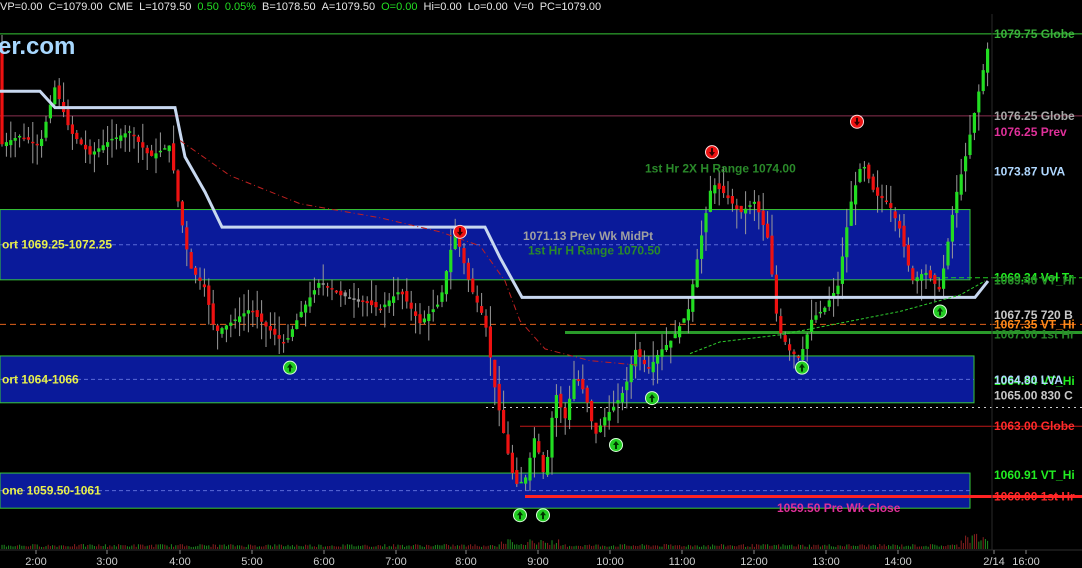 The width and height of the screenshot is (1082, 568). Describe the element at coordinates (1026, 562) in the screenshot. I see `x-tick-label: 16:00` at that location.